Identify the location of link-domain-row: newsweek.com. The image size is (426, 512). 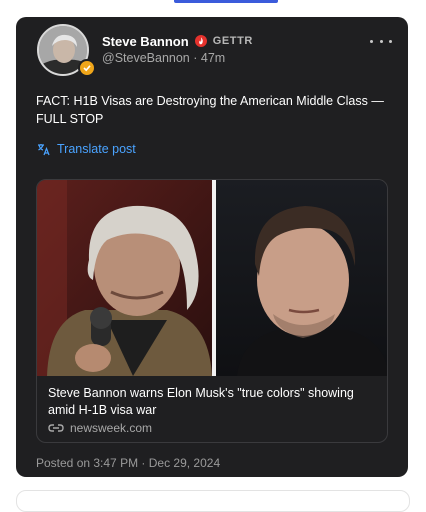
(100, 428).